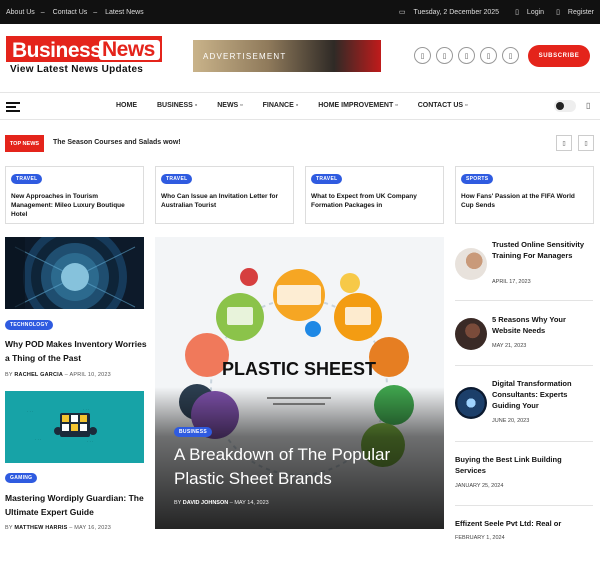 The width and height of the screenshot is (600, 562). I want to click on article-title: Effizent Seele Pvt Ltd: Real or, so click(524, 523).